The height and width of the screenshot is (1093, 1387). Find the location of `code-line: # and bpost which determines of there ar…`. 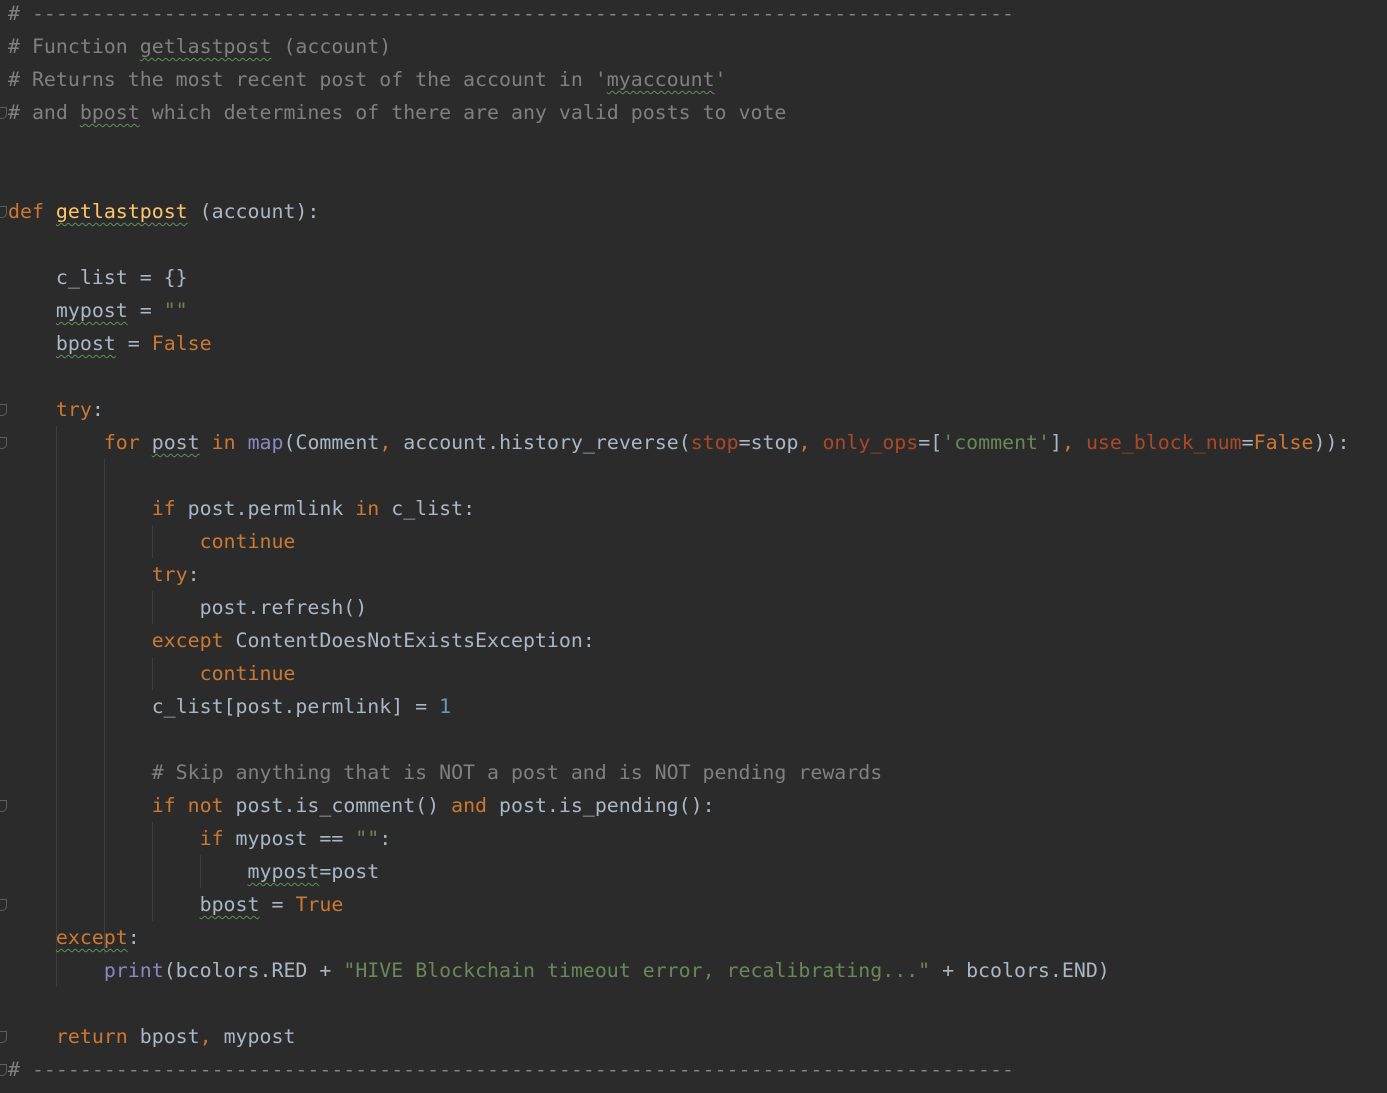

code-line: # and bpost which determines of there ar… is located at coordinates (397, 112).